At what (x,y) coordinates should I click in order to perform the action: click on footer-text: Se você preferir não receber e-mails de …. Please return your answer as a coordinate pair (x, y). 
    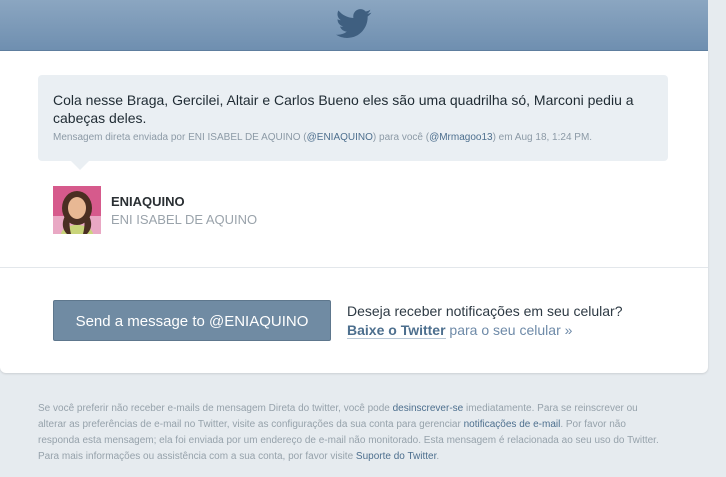
    Looking at the image, I should click on (351, 433).